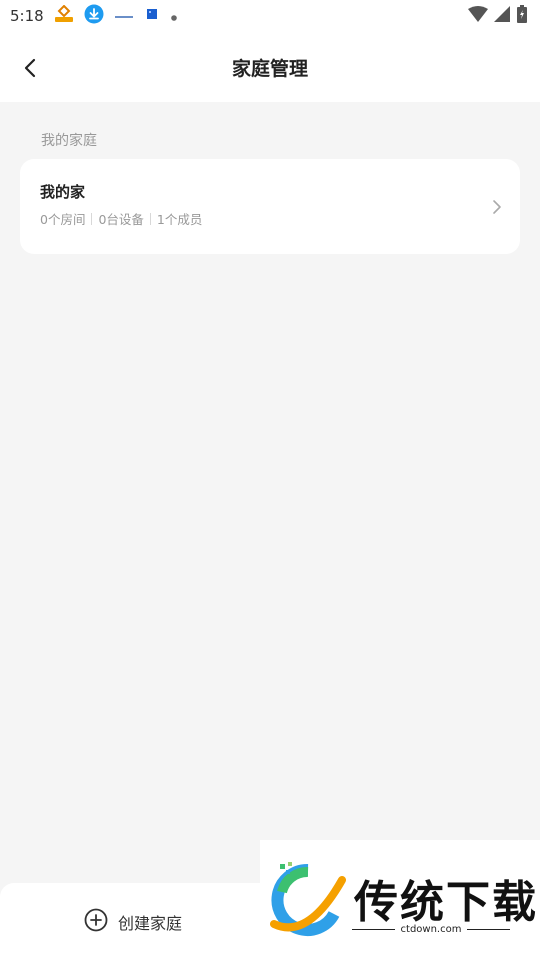 The height and width of the screenshot is (960, 540). I want to click on create-home-button: 创建家庭, so click(133, 922).